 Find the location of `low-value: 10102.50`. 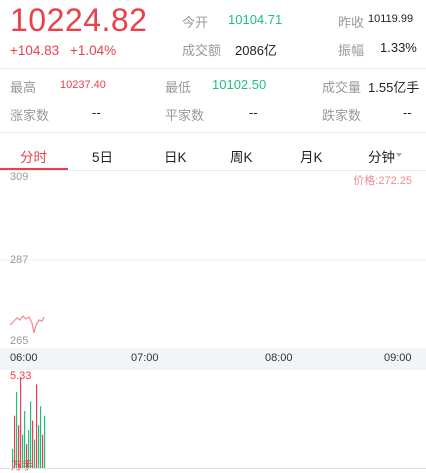

low-value: 10102.50 is located at coordinates (239, 84).